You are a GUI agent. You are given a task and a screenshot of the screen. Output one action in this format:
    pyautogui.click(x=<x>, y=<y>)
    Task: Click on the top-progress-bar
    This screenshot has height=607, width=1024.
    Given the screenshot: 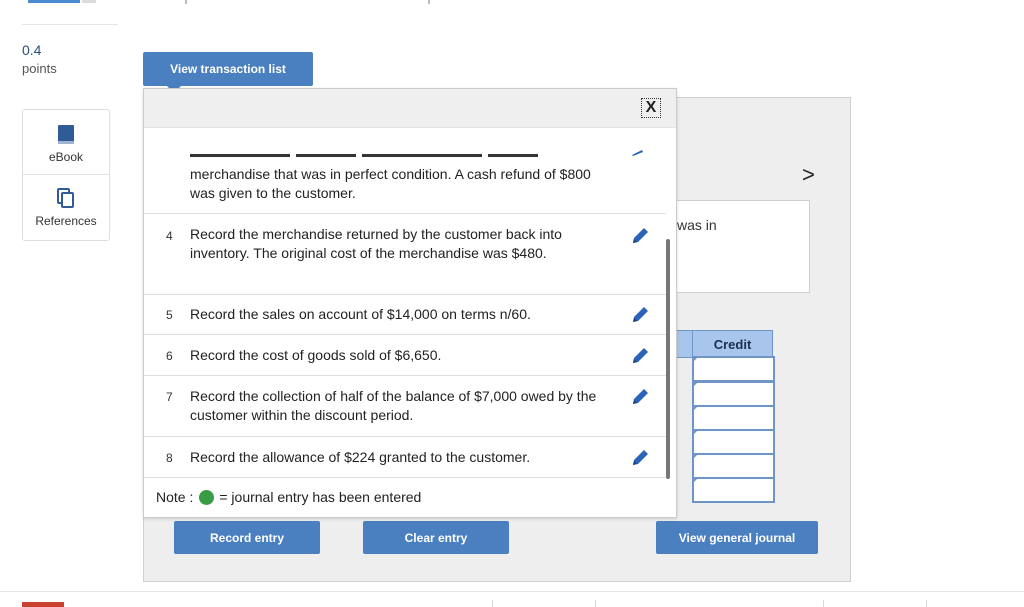 What is the action you would take?
    pyautogui.click(x=512, y=13)
    